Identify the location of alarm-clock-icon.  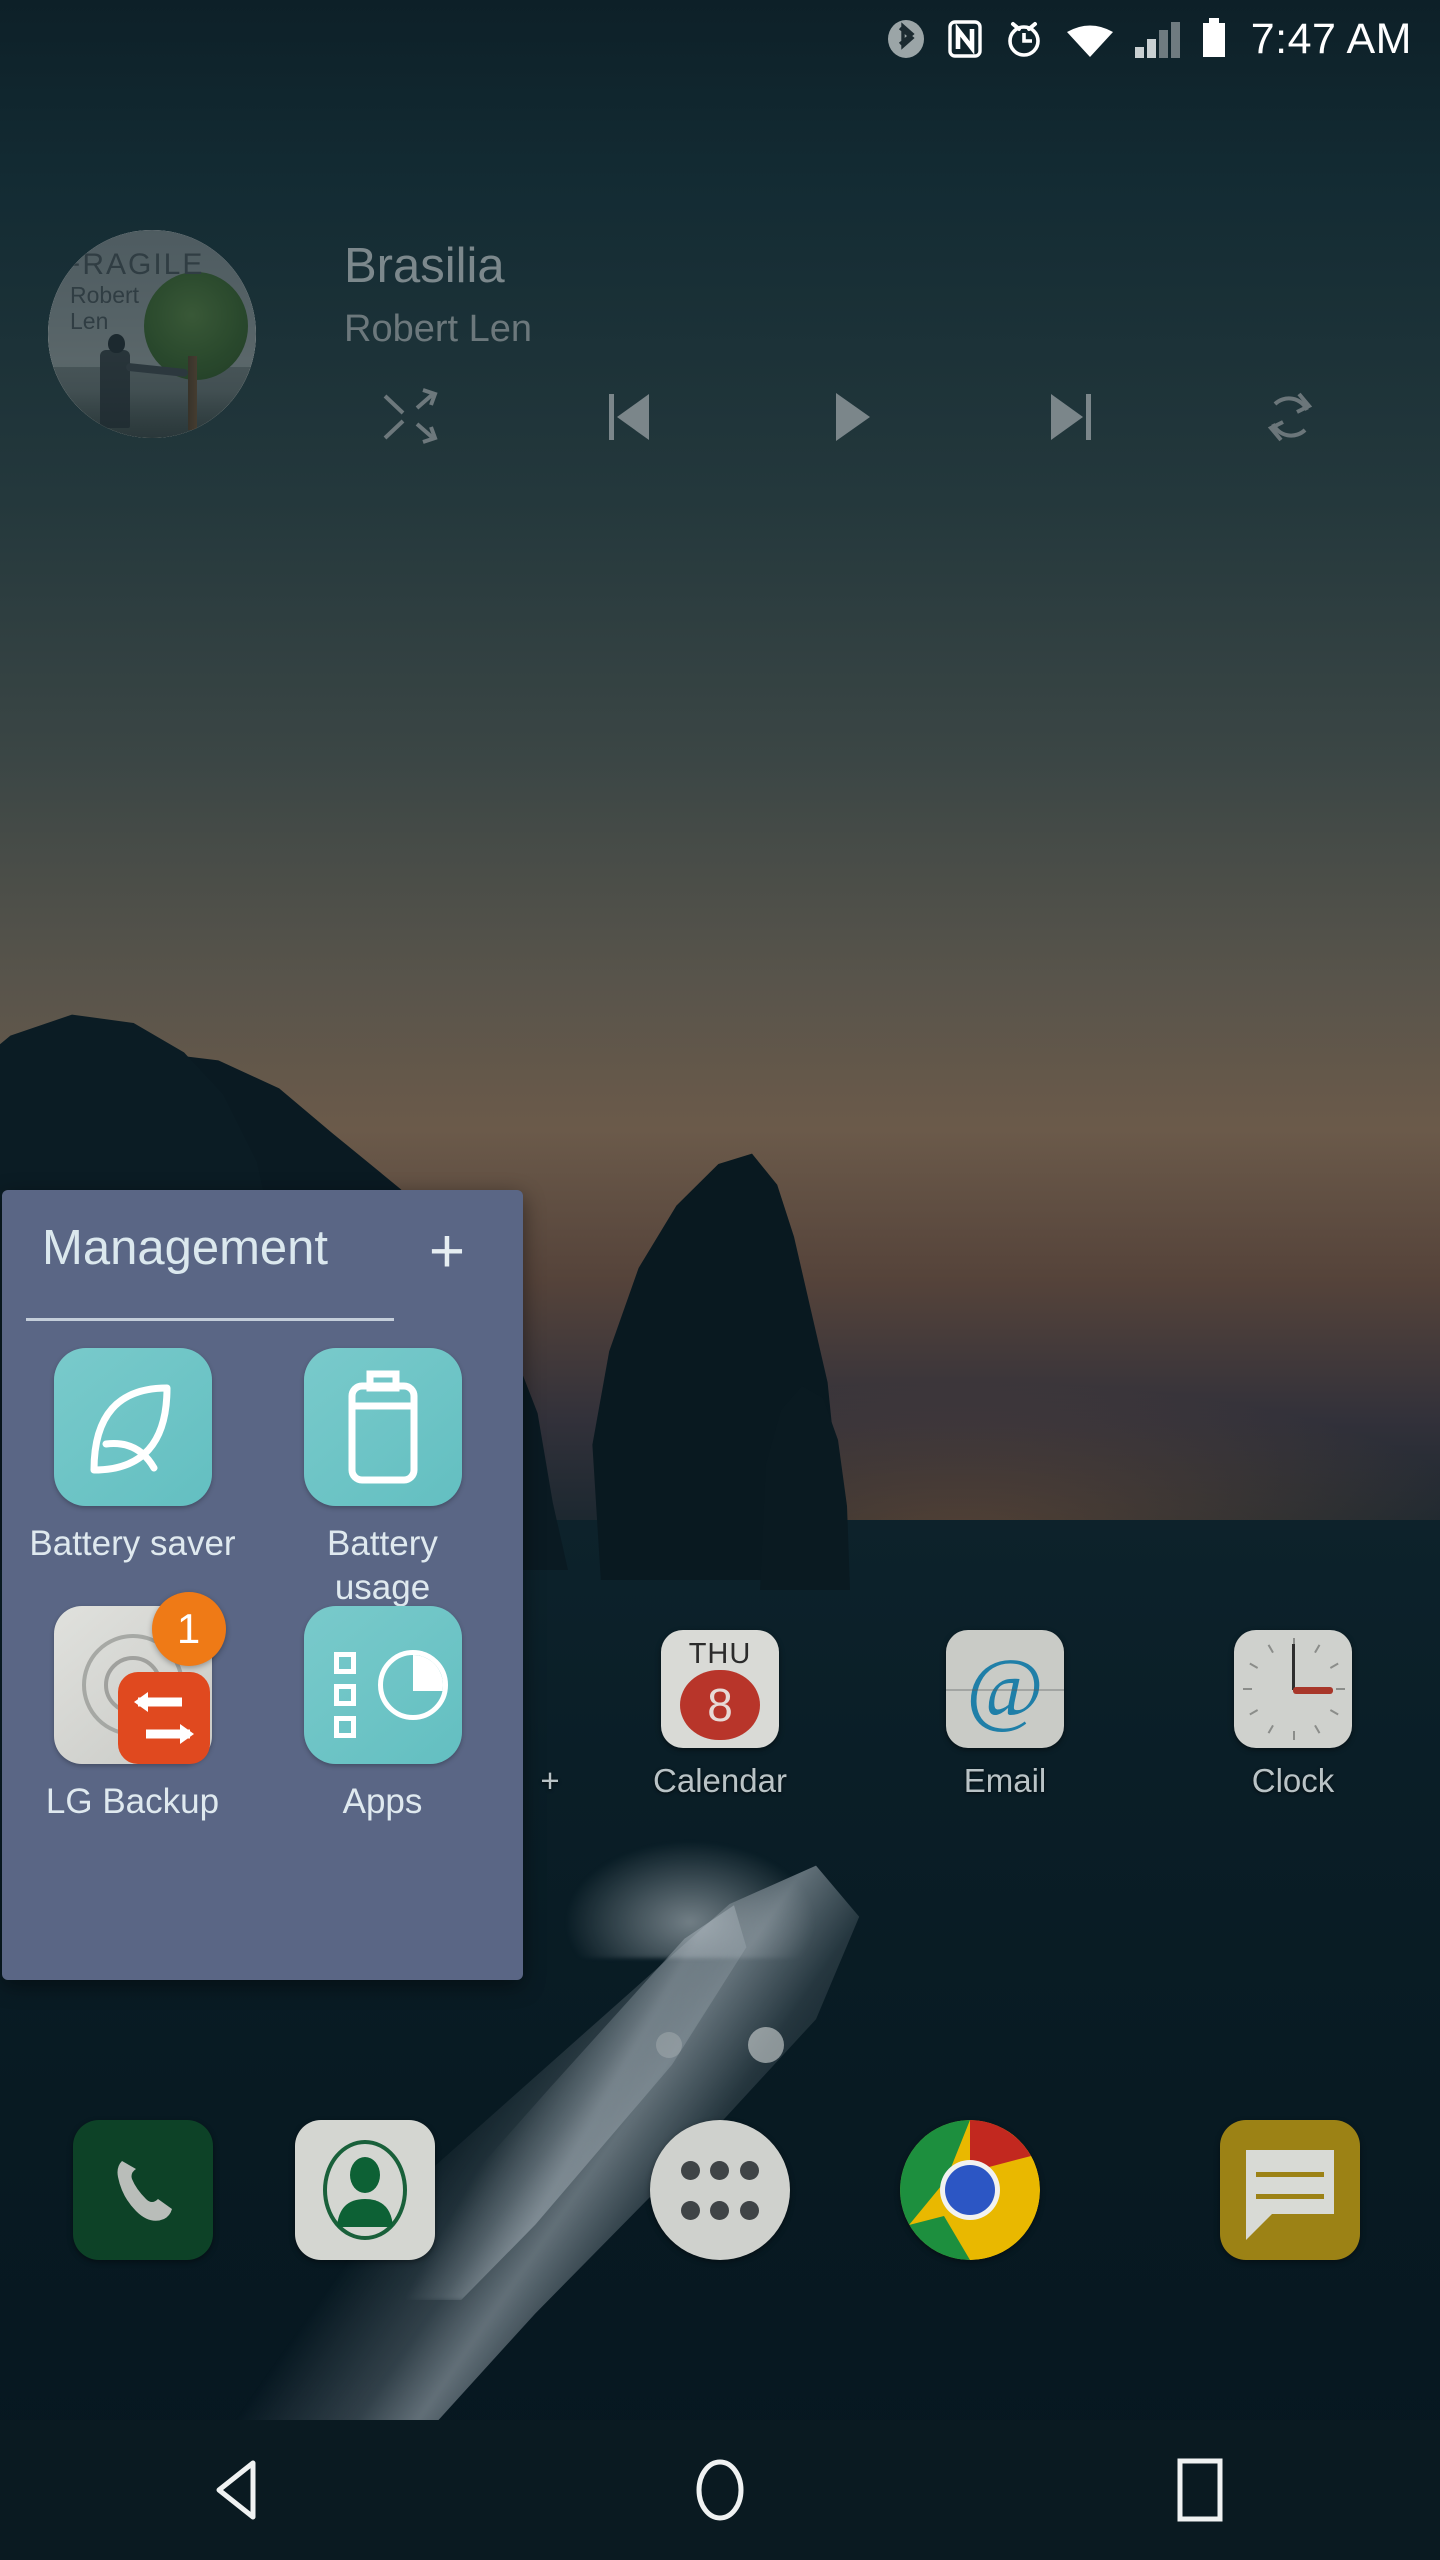
(1024, 39).